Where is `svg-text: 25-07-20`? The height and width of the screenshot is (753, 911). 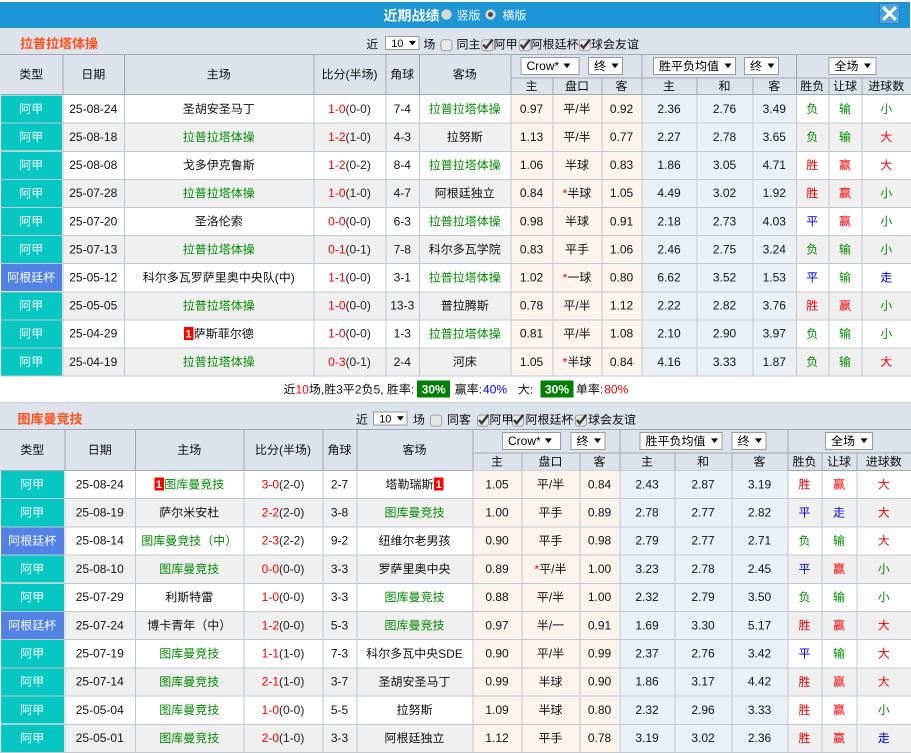 svg-text: 25-07-20 is located at coordinates (93, 221).